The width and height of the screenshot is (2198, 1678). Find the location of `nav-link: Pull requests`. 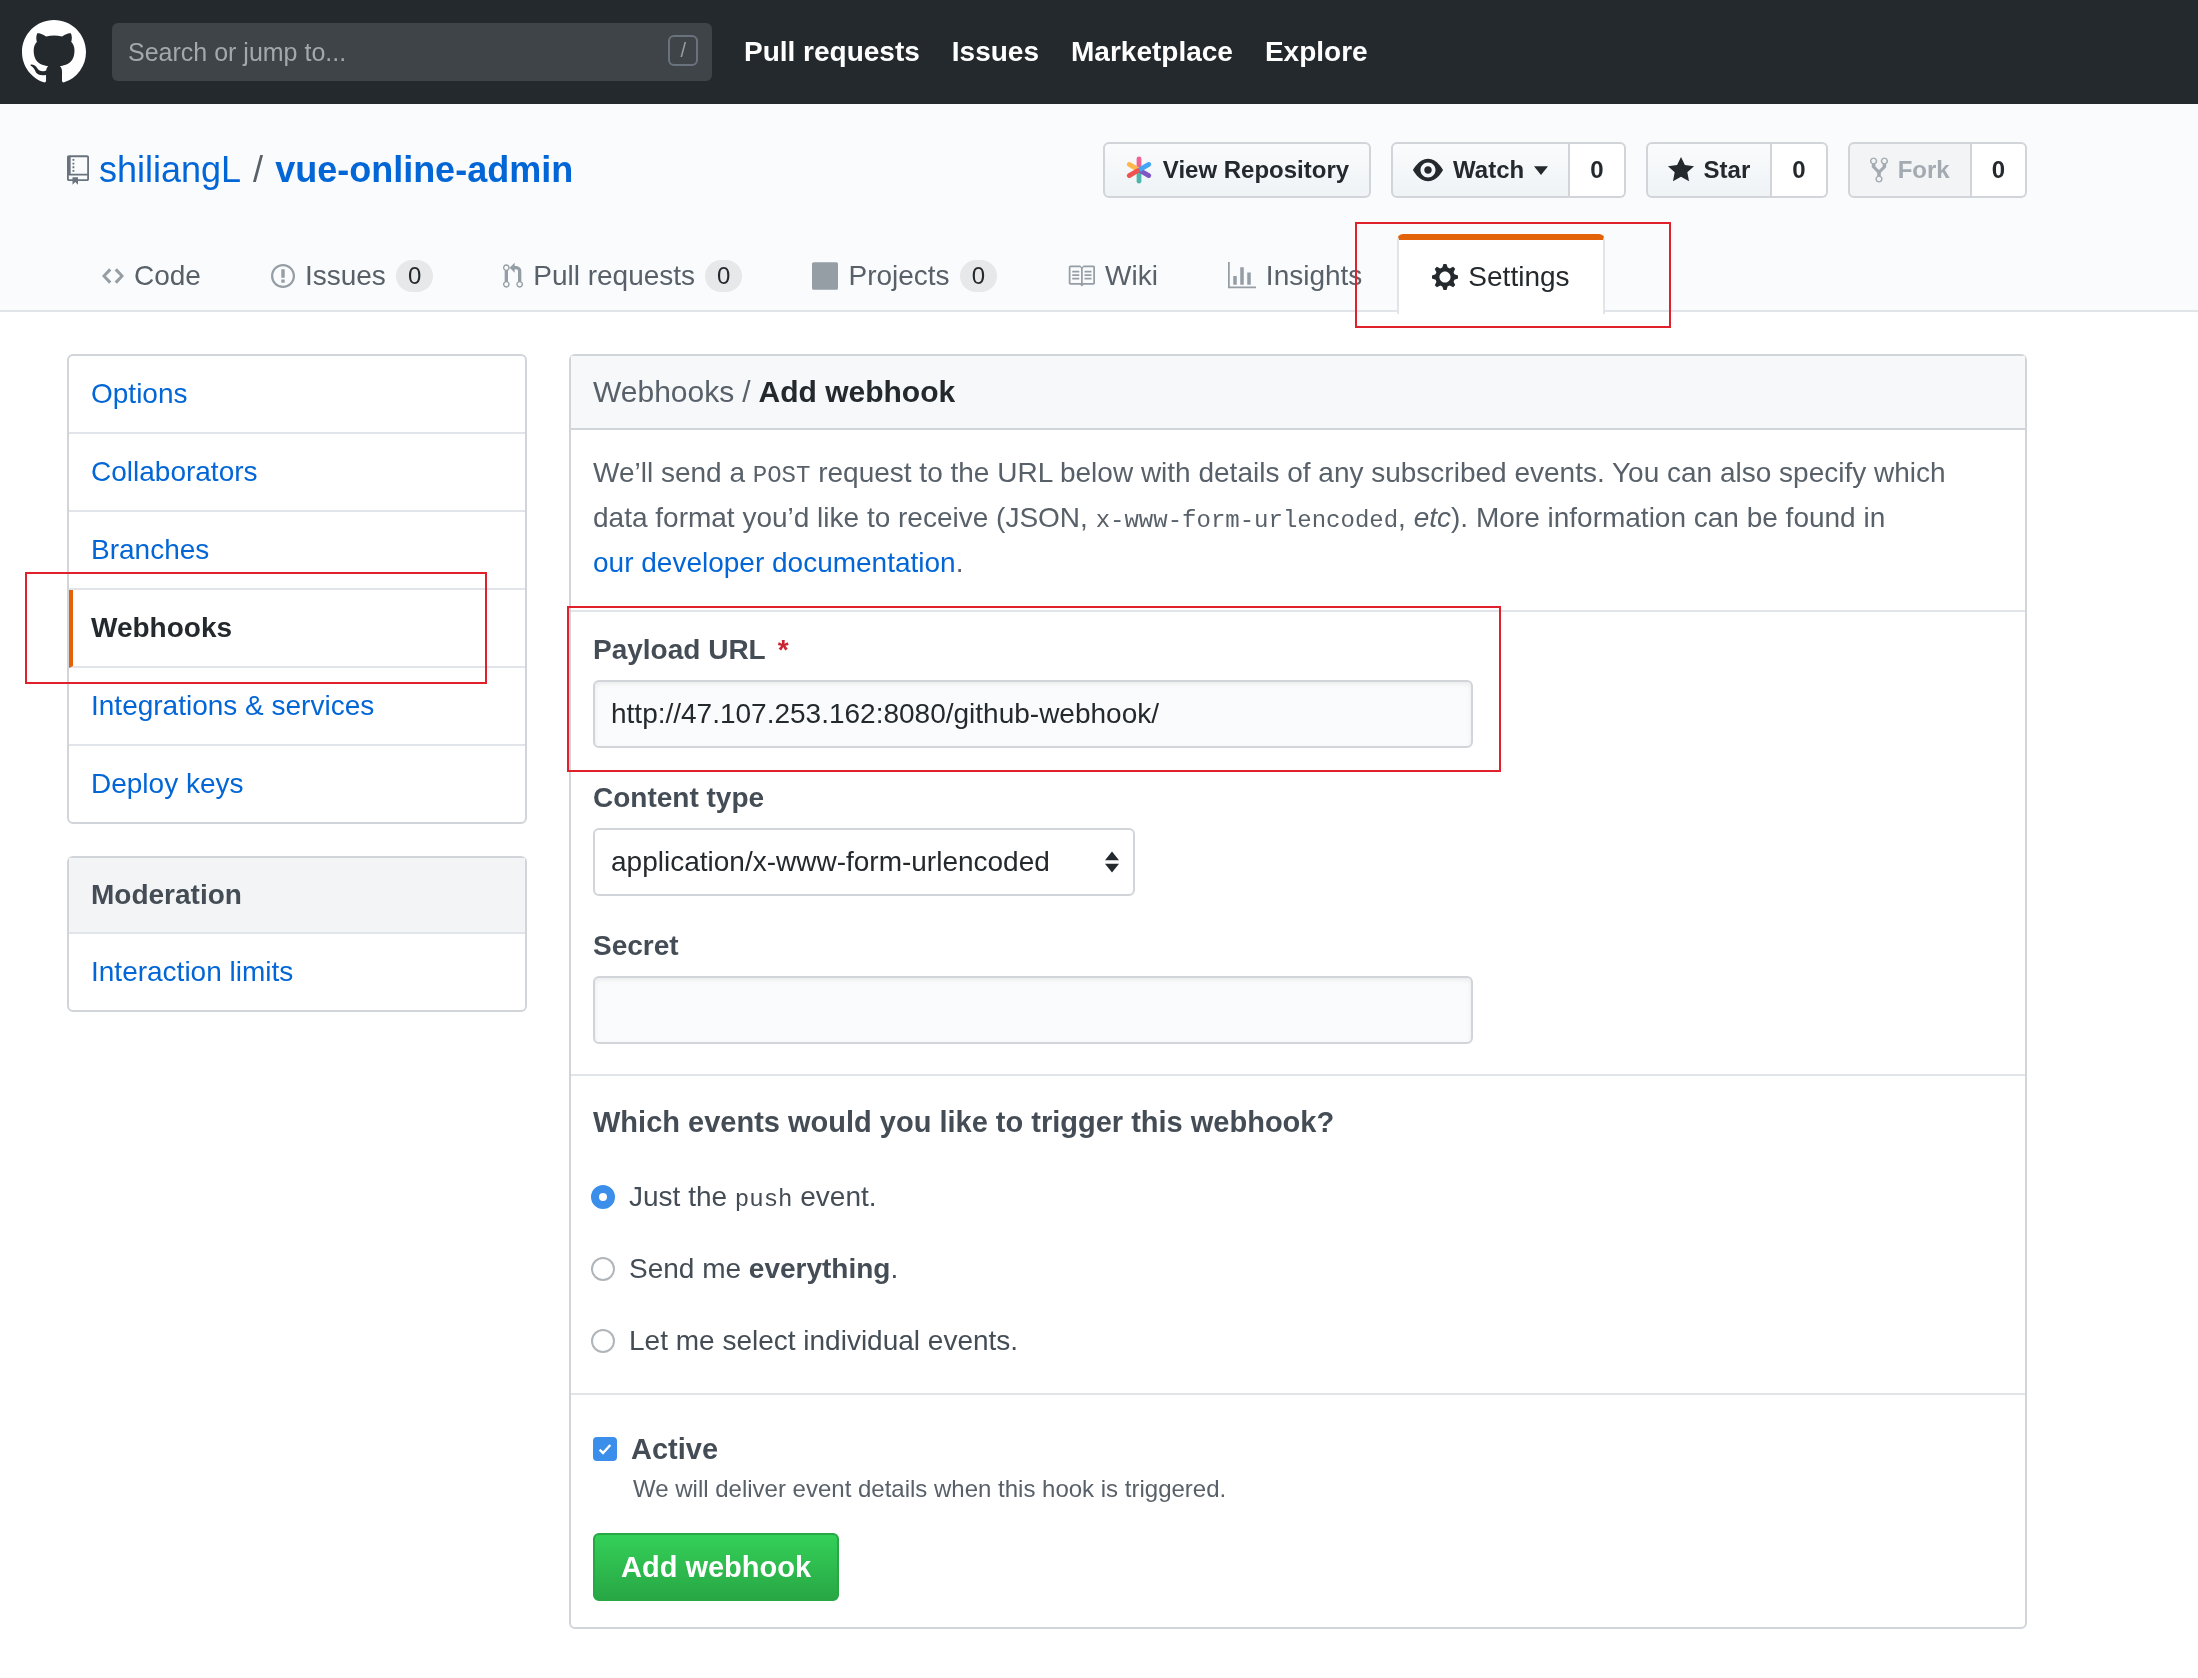

nav-link: Pull requests is located at coordinates (832, 52).